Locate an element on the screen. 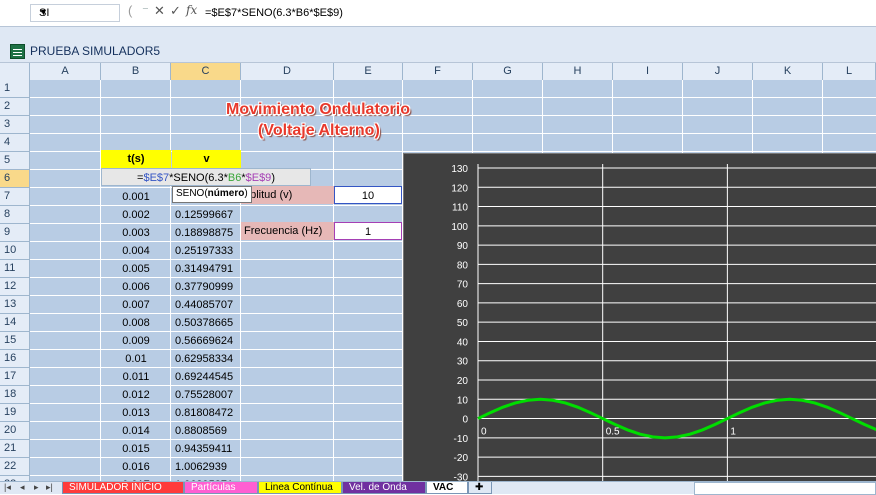 The height and width of the screenshot is (495, 876). column-header-g: G is located at coordinates (508, 71).